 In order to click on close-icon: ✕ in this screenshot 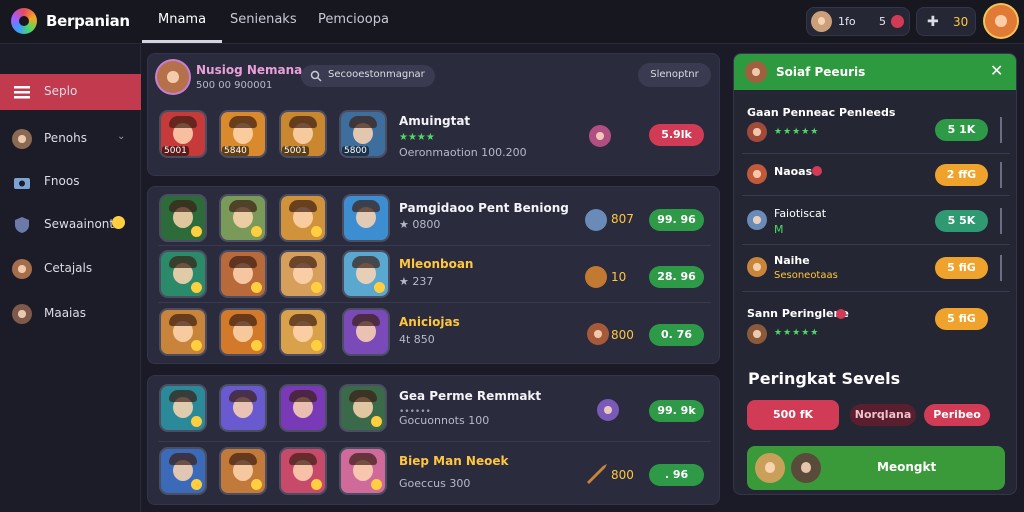, I will do `click(996, 70)`.